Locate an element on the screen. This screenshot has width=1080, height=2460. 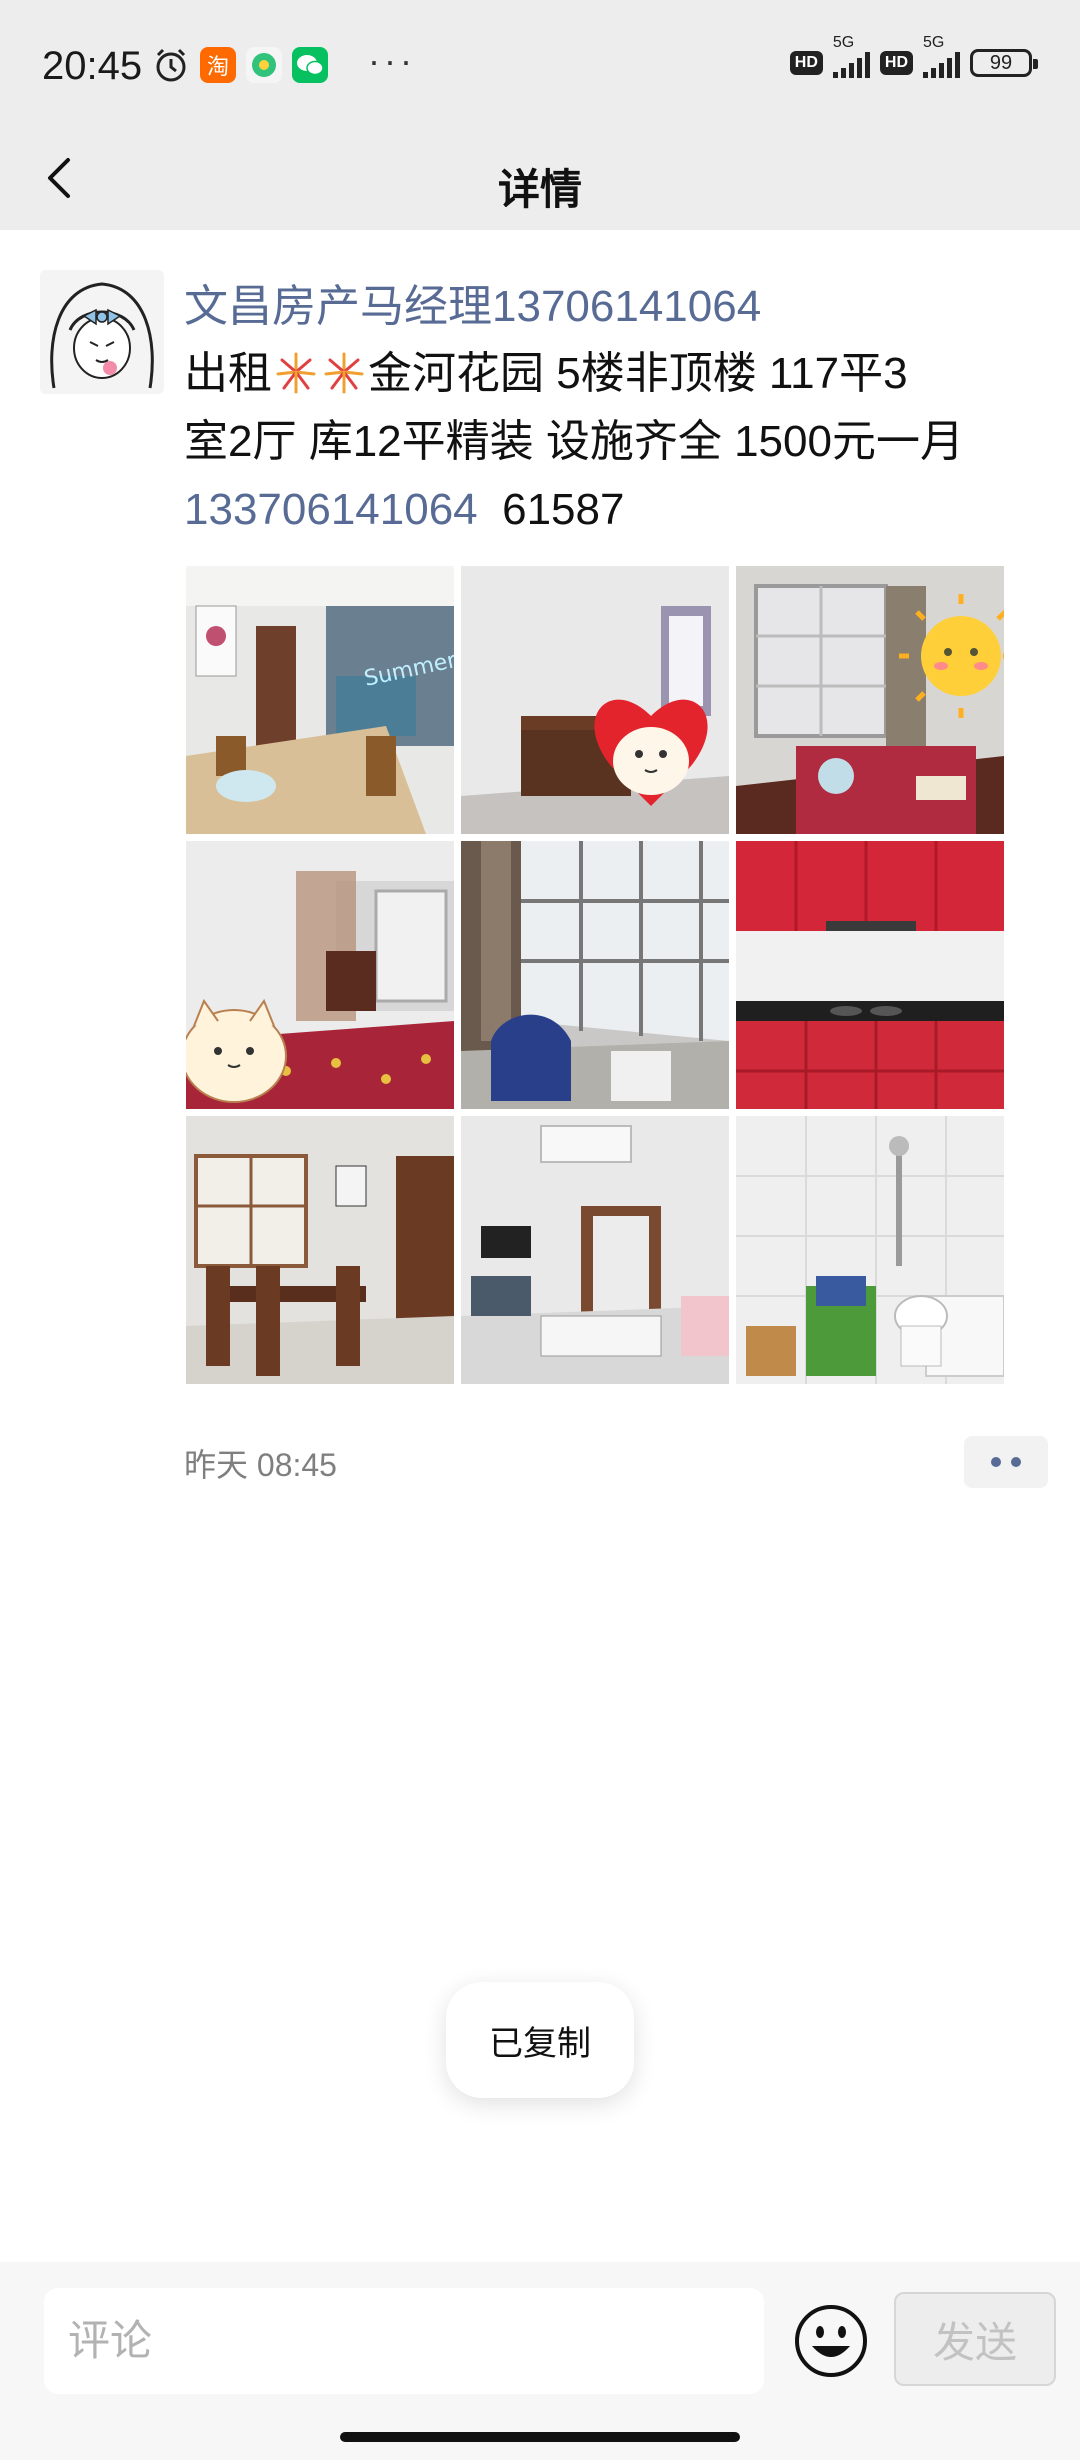
post-line-3: 133706141064 61587 is located at coordinates (604, 510).